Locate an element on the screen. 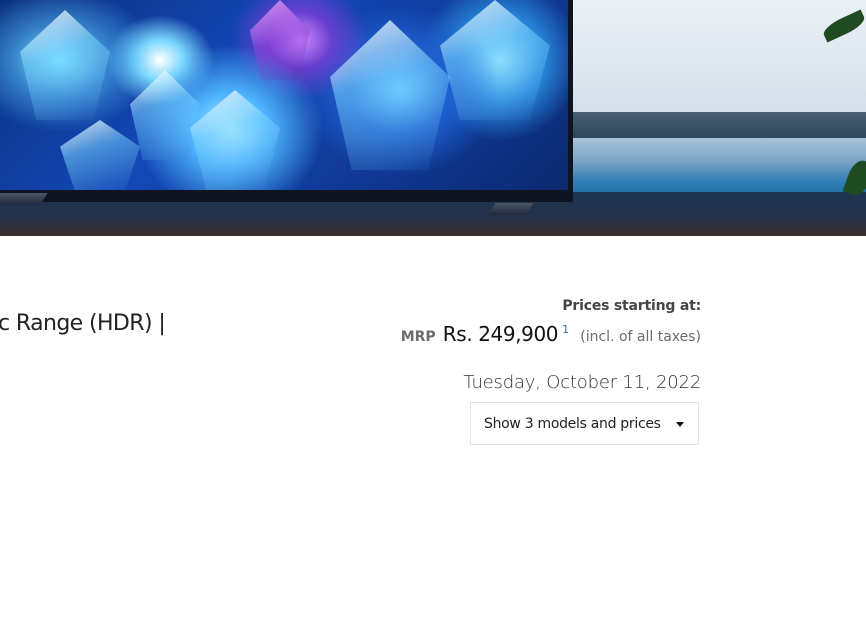  price-value: Rs. 249,900 is located at coordinates (500, 334).